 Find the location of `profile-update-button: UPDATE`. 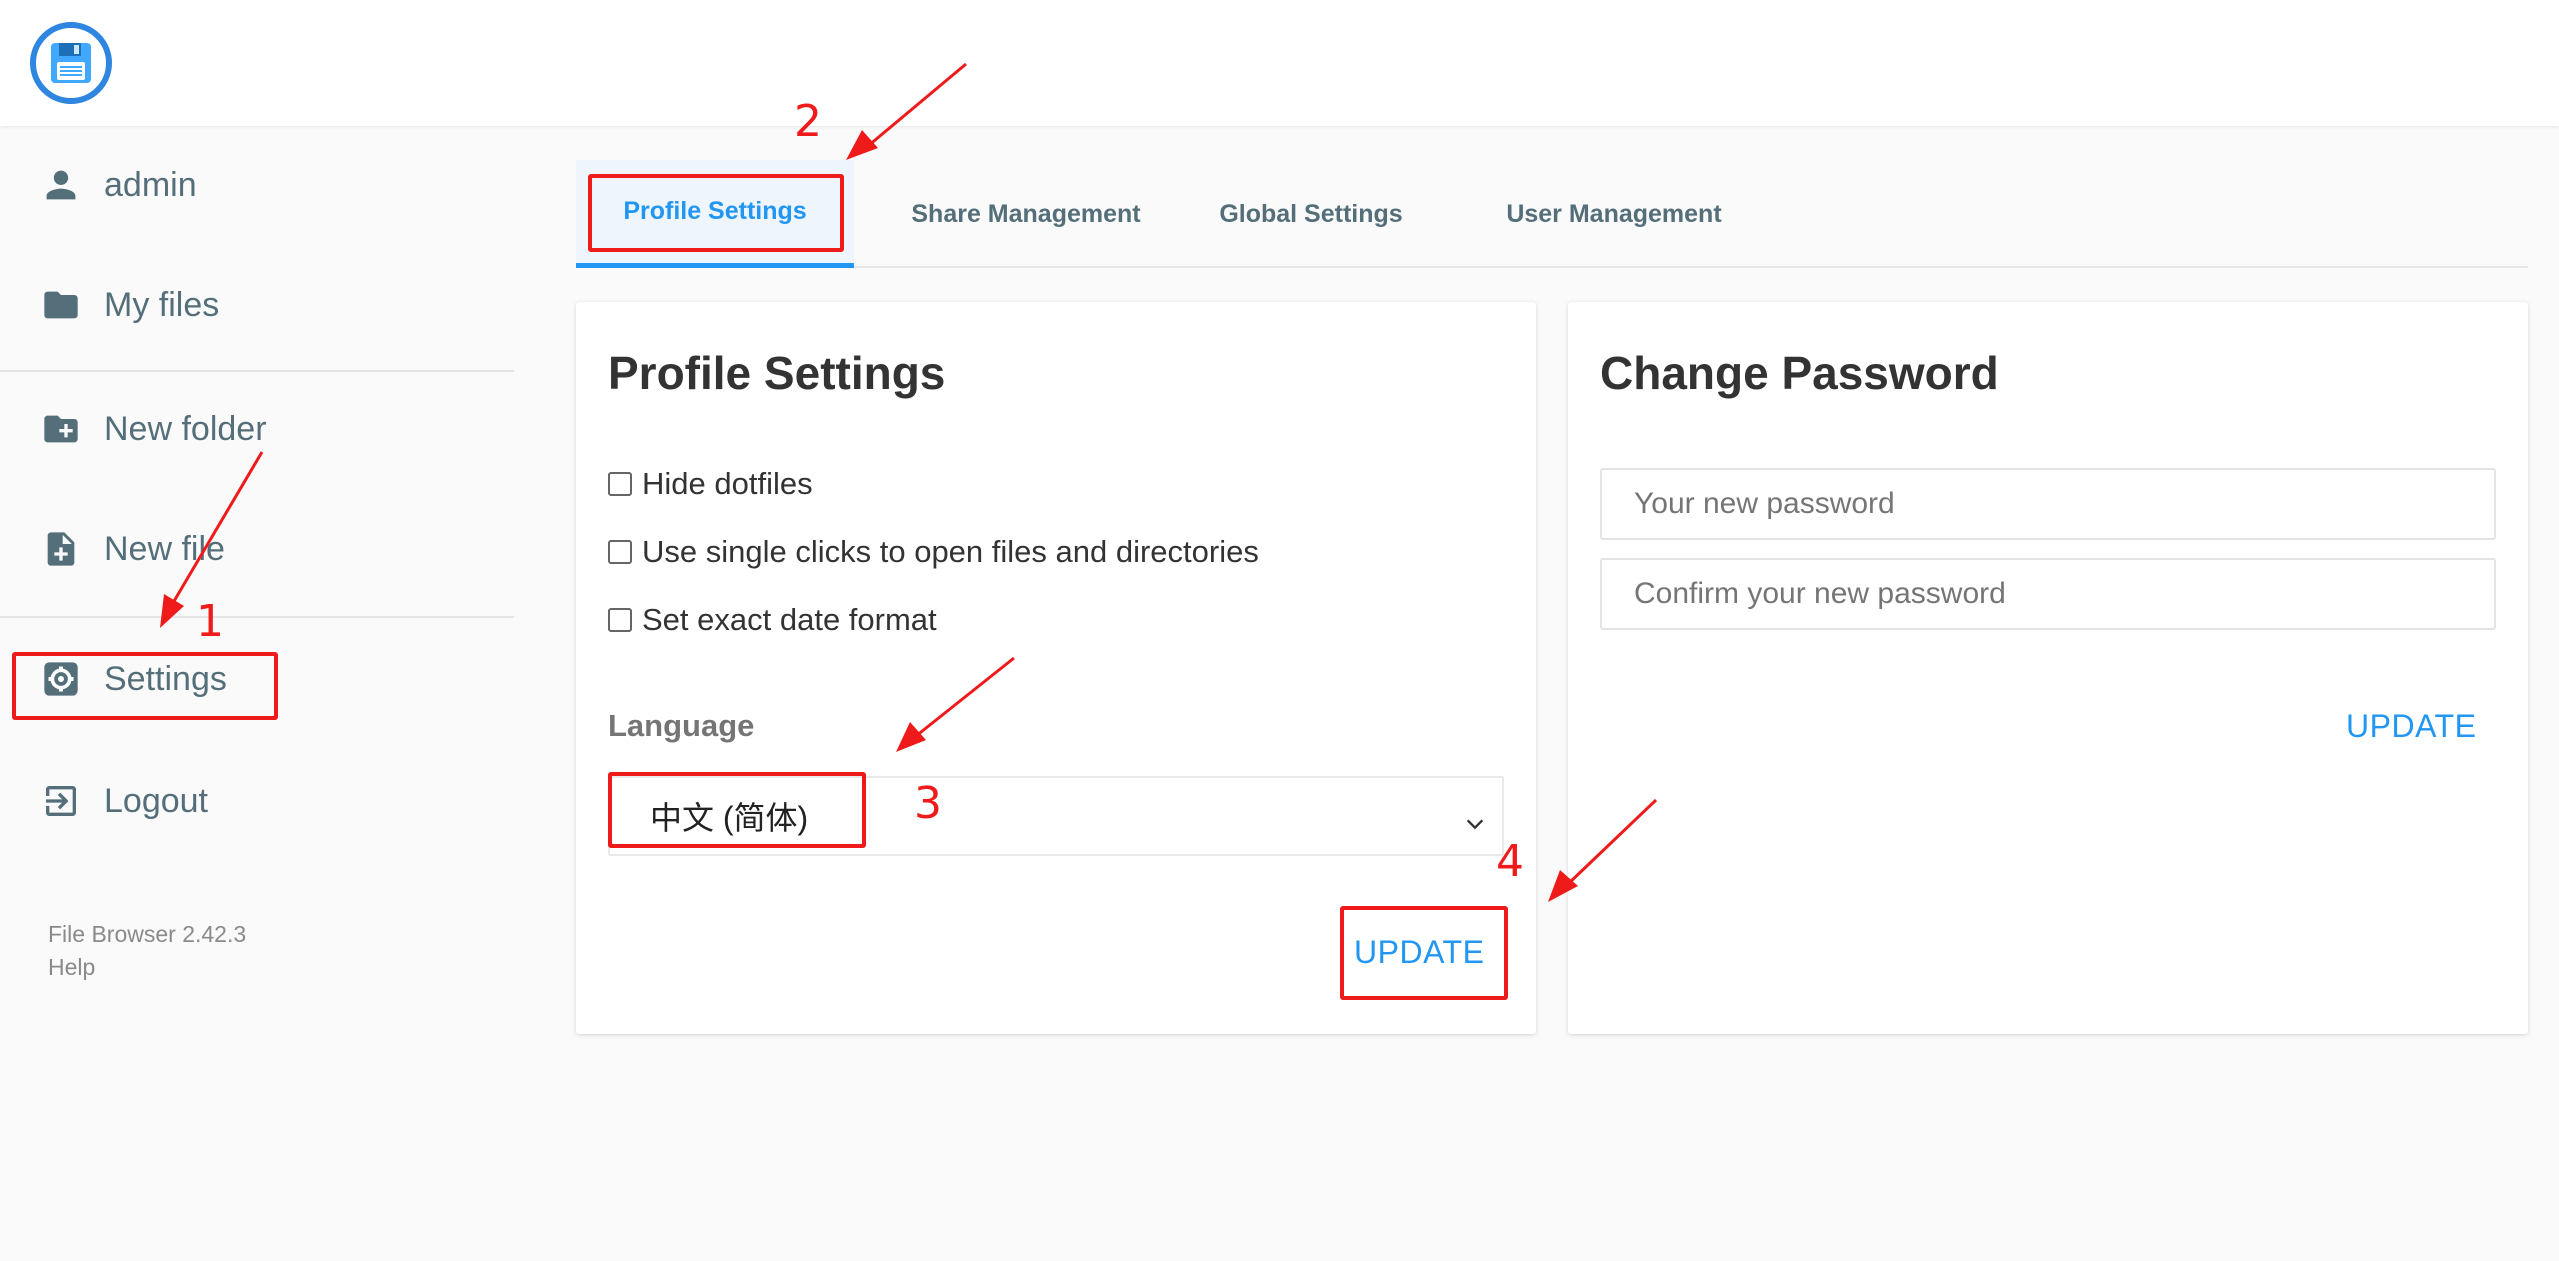

profile-update-button: UPDATE is located at coordinates (1419, 952).